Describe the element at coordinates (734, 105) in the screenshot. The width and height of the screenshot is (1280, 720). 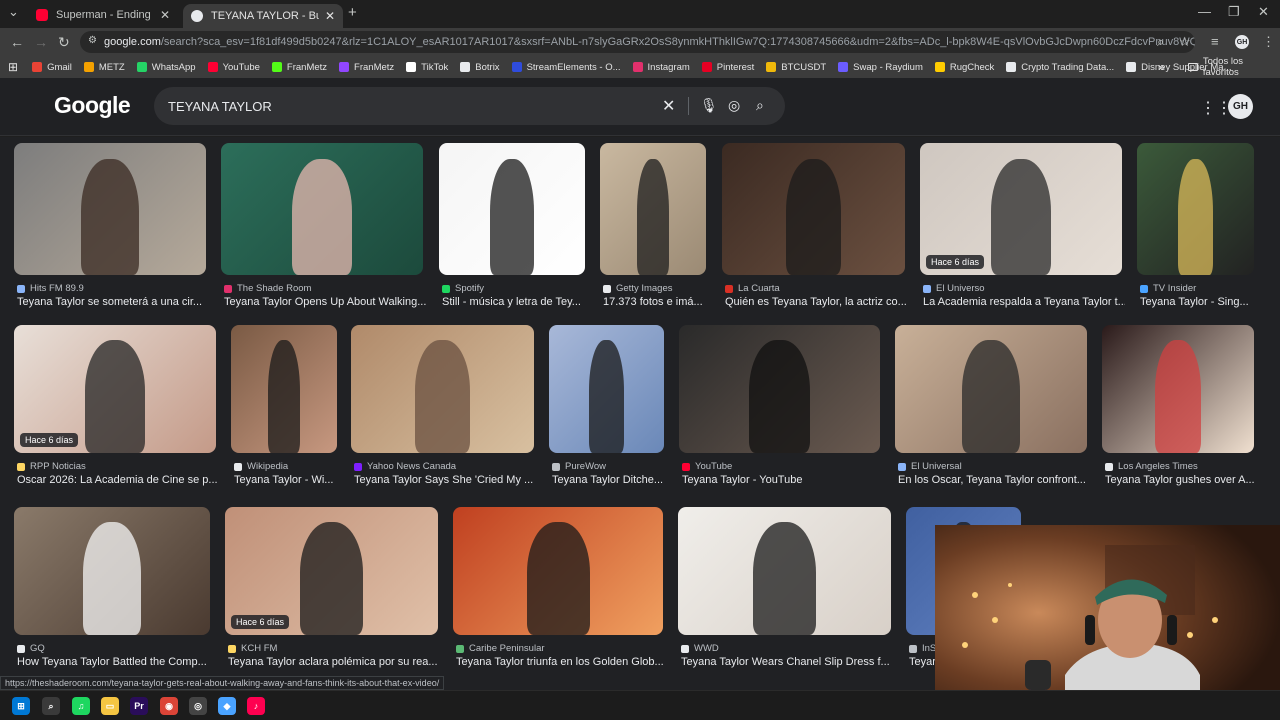
I see `lens-icon: ◎` at that location.